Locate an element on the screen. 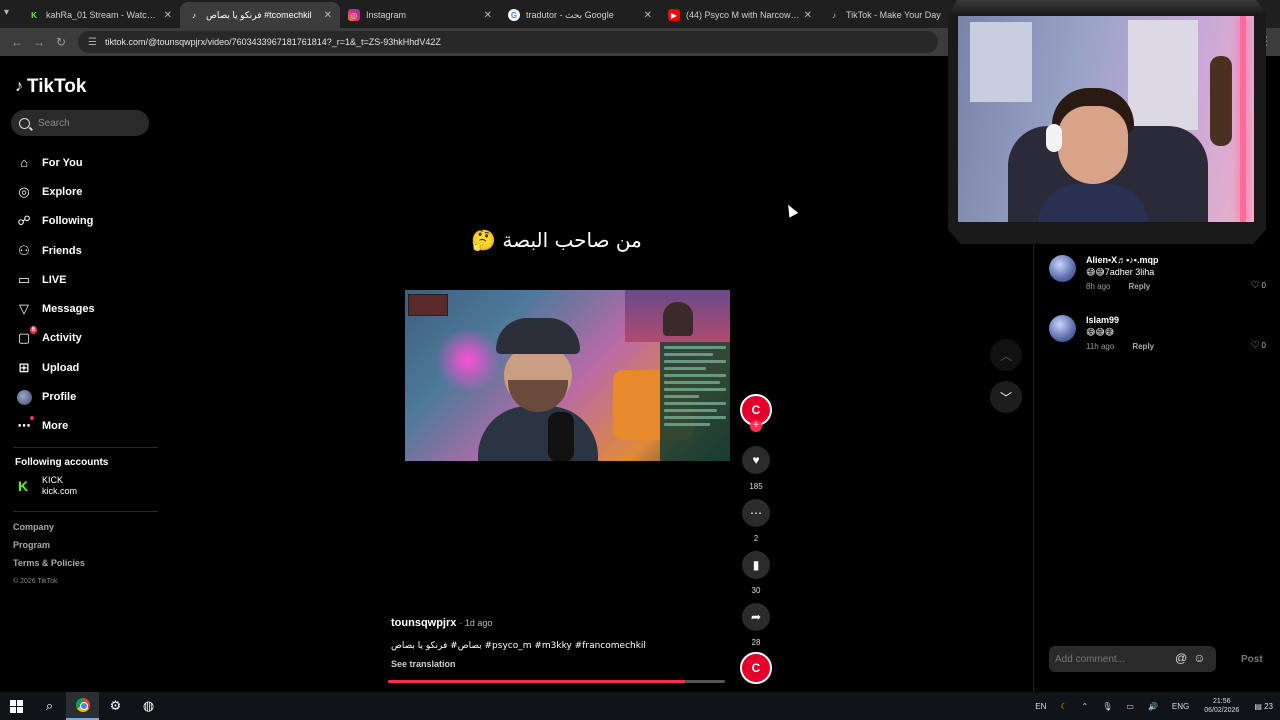 The image size is (1280, 720). night-mode-icon: ☾ is located at coordinates (1063, 706).